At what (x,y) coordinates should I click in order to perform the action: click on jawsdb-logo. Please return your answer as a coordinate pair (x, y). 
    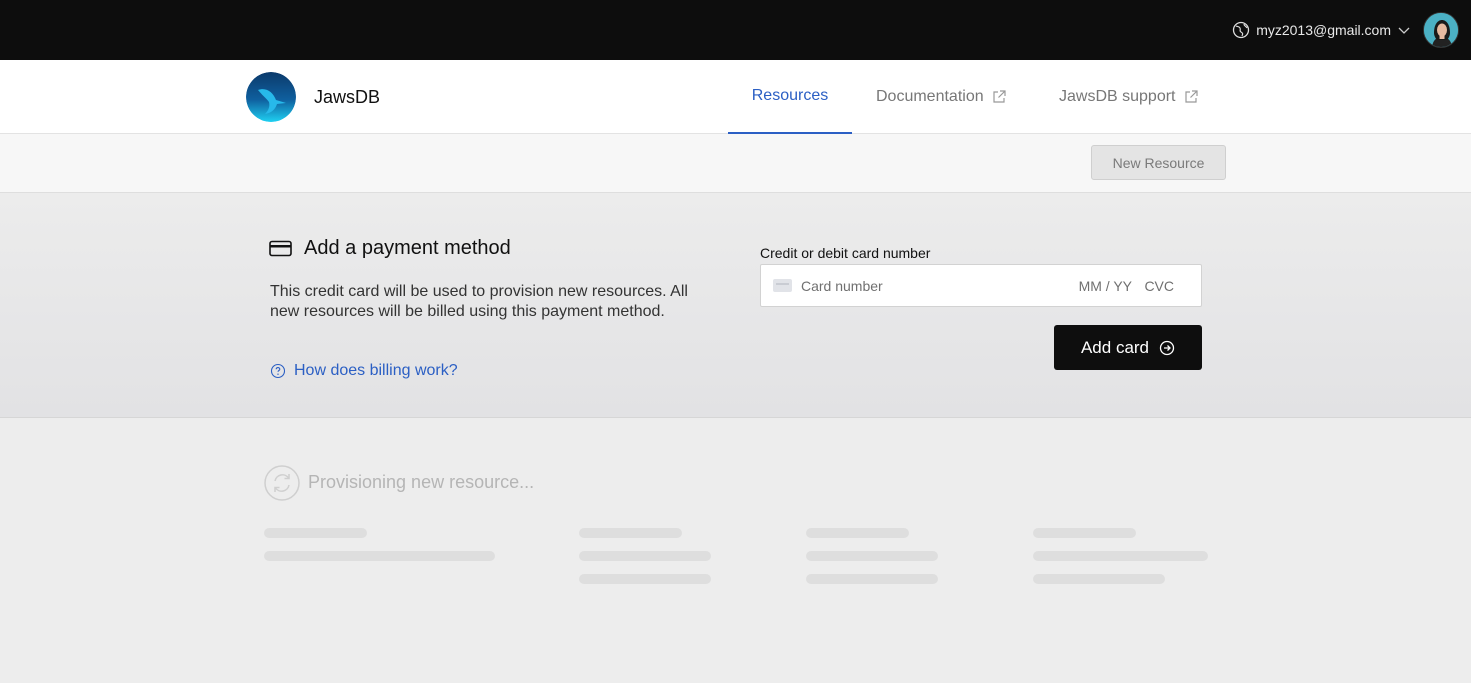
    Looking at the image, I should click on (271, 97).